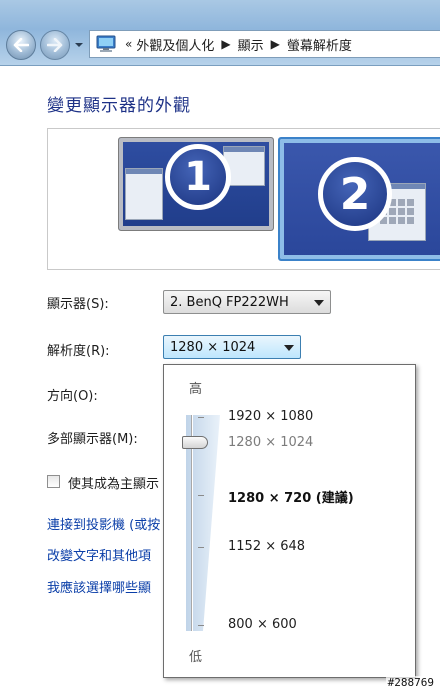  Describe the element at coordinates (319, 44) in the screenshot. I see `breadcrumb-item-screen-resolution: 螢幕解析度` at that location.